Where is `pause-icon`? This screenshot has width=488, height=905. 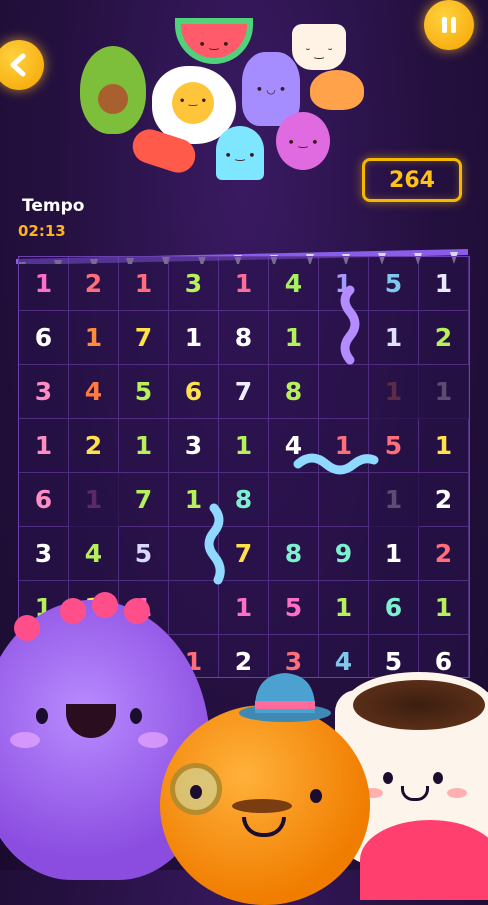 pause-icon is located at coordinates (449, 25).